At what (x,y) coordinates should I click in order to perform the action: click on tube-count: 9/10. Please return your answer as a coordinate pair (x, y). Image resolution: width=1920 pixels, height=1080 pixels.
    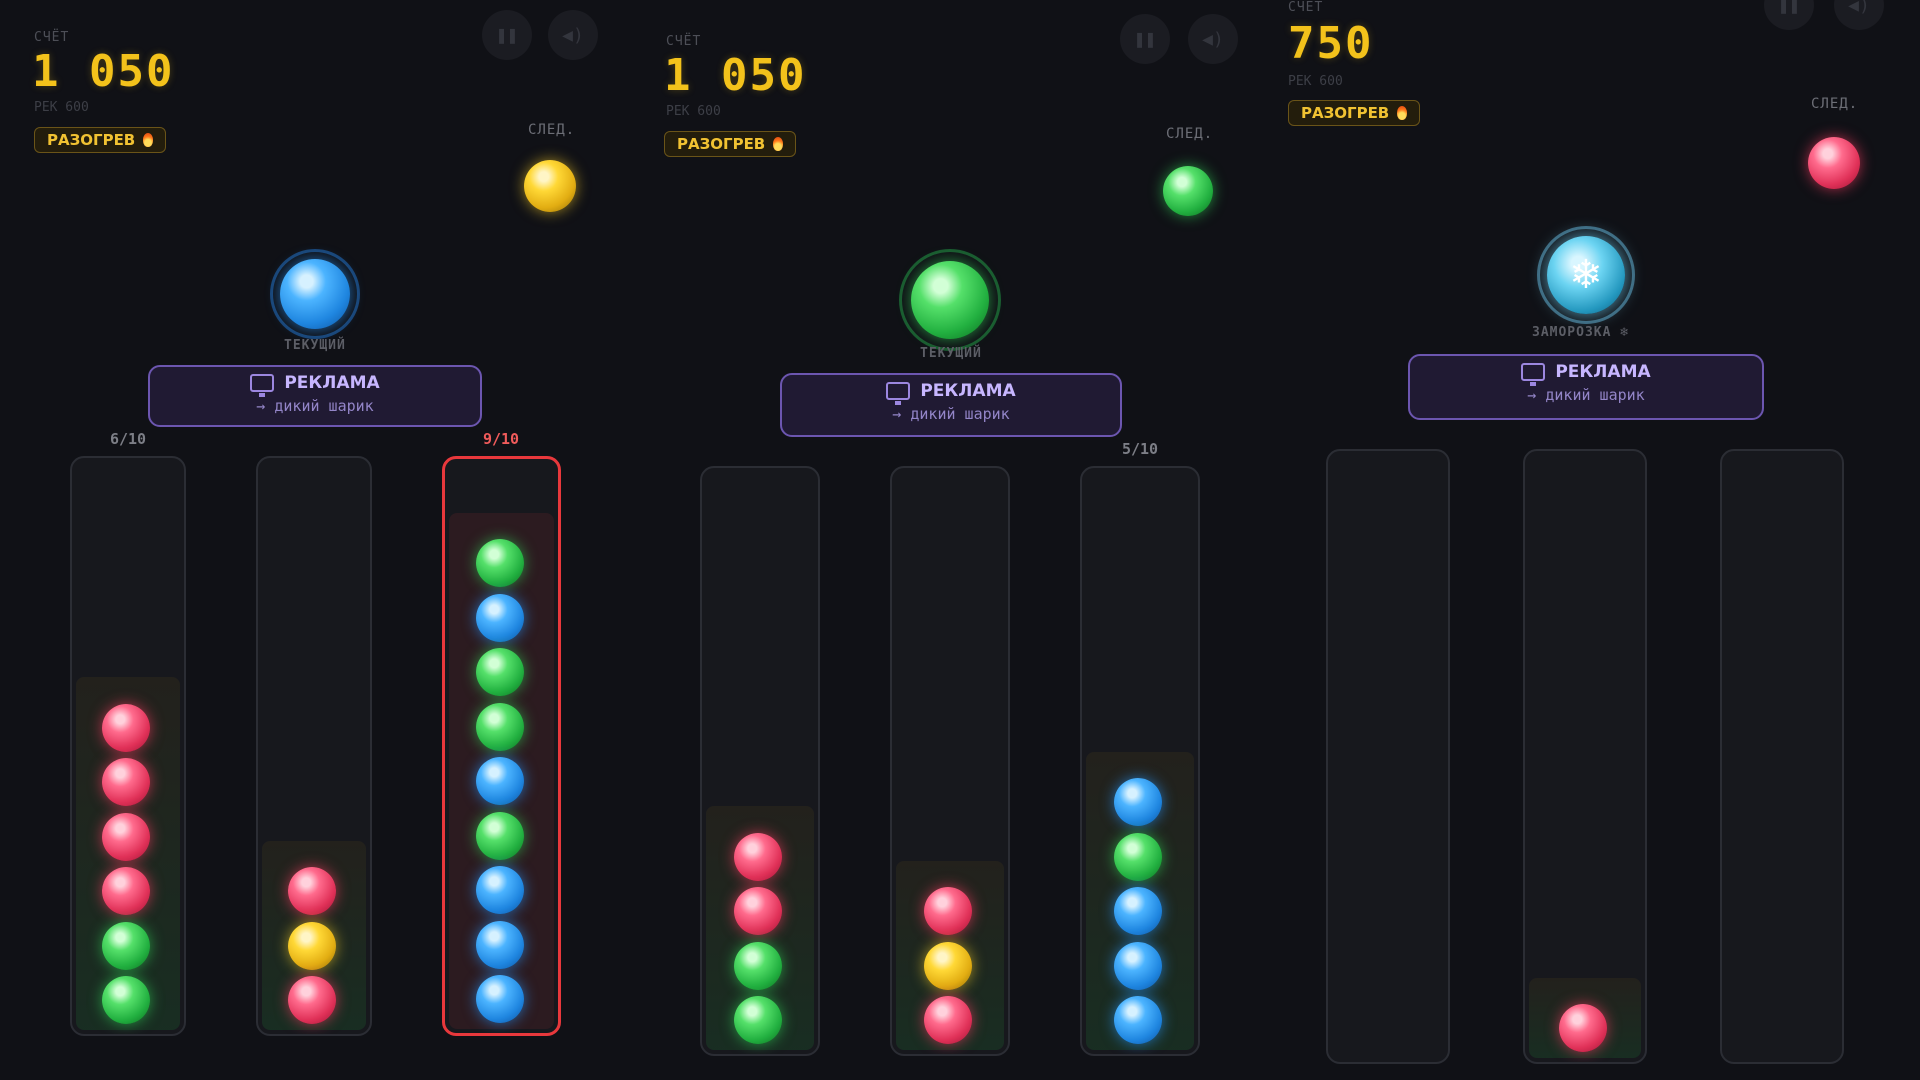
    Looking at the image, I should click on (501, 439).